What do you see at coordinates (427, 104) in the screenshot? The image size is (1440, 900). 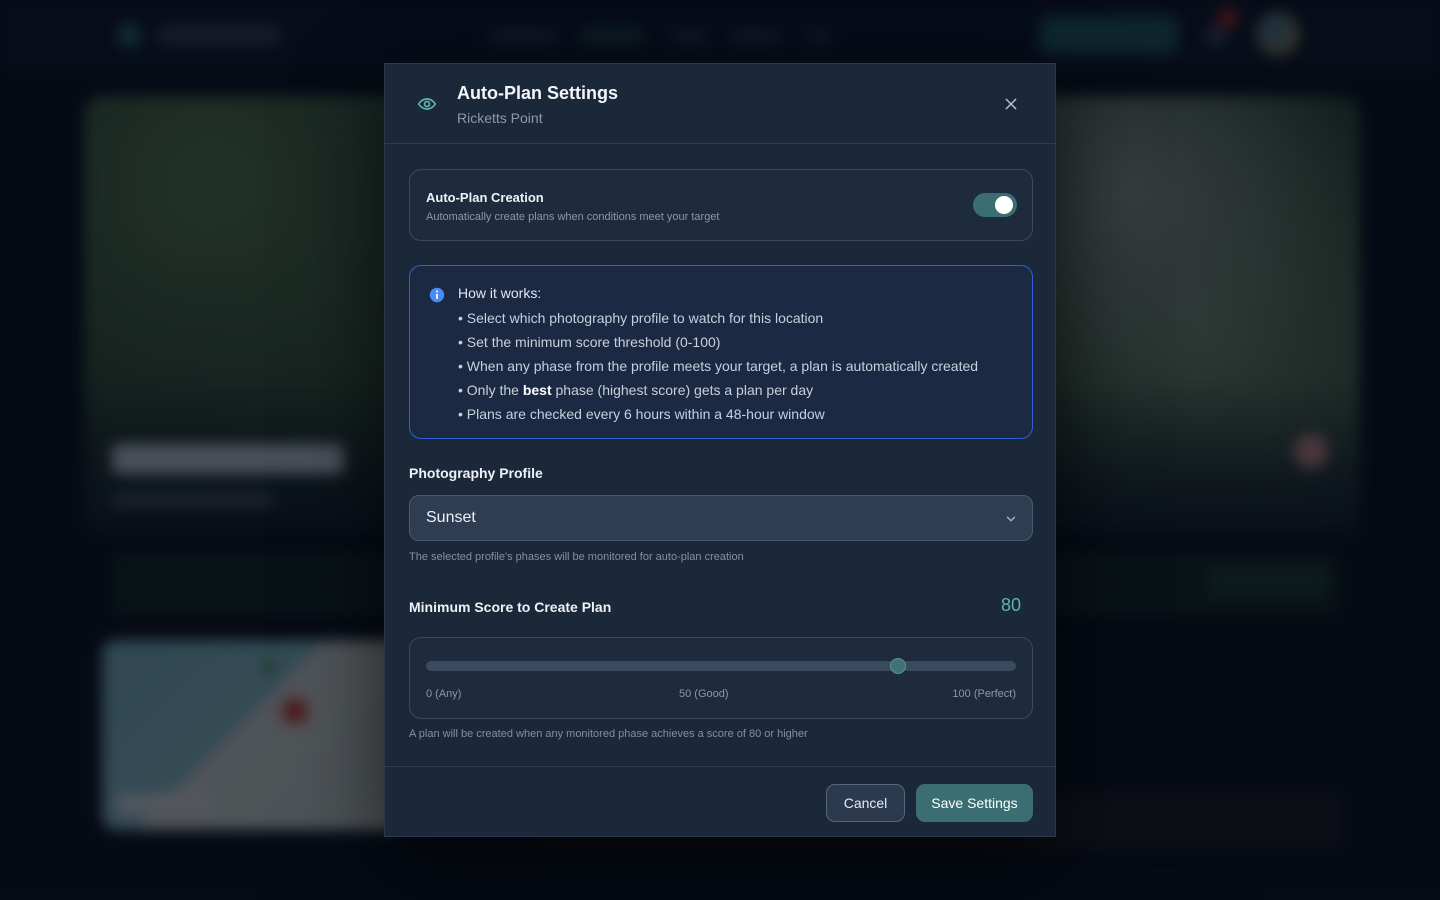 I see `eye-icon` at bounding box center [427, 104].